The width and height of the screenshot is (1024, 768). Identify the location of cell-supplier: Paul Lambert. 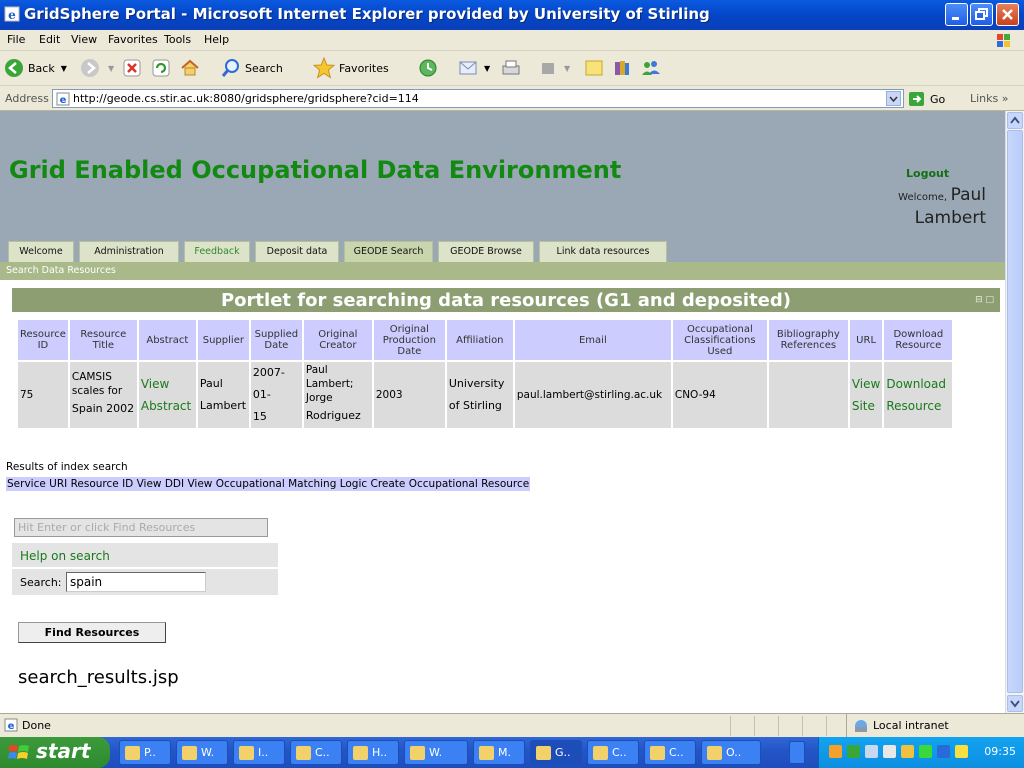
(223, 395).